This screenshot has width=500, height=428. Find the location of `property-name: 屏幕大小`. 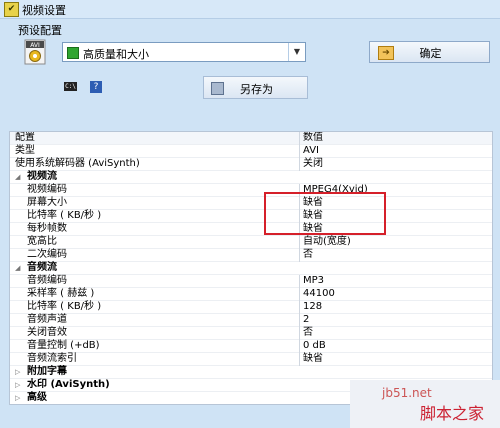

property-name: 屏幕大小 is located at coordinates (47, 202).